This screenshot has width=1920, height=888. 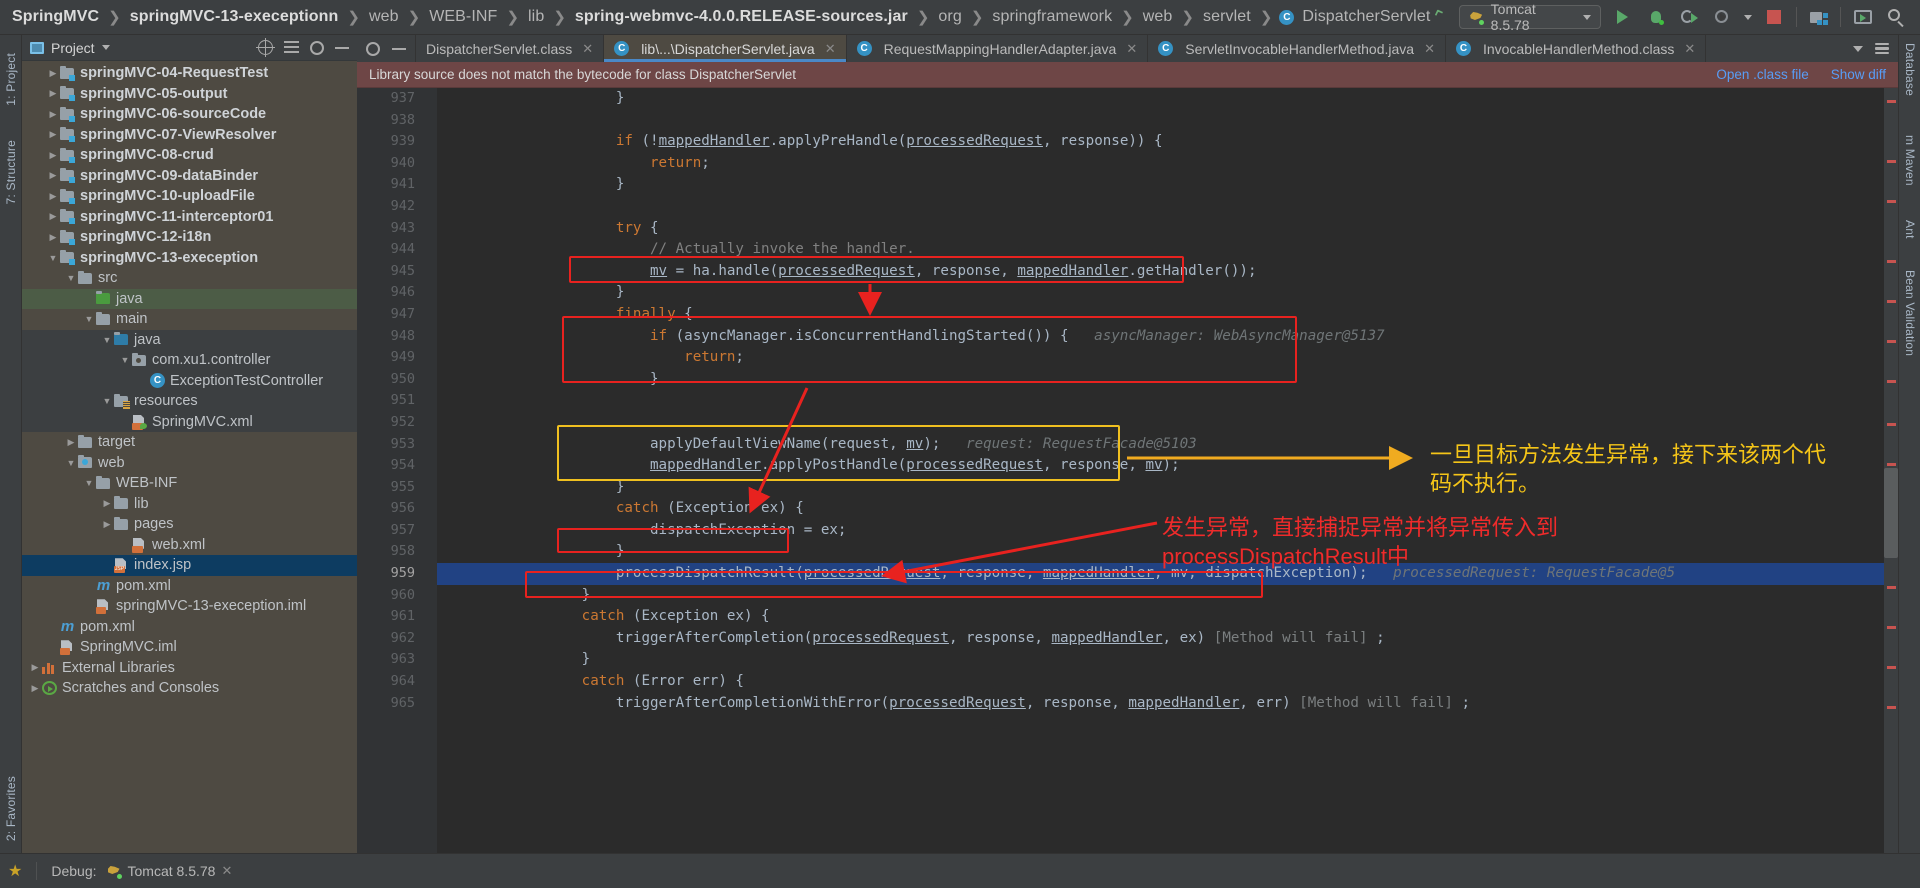 What do you see at coordinates (189, 668) in the screenshot?
I see `tree-node-external-libraries: ▶ External Libraries` at bounding box center [189, 668].